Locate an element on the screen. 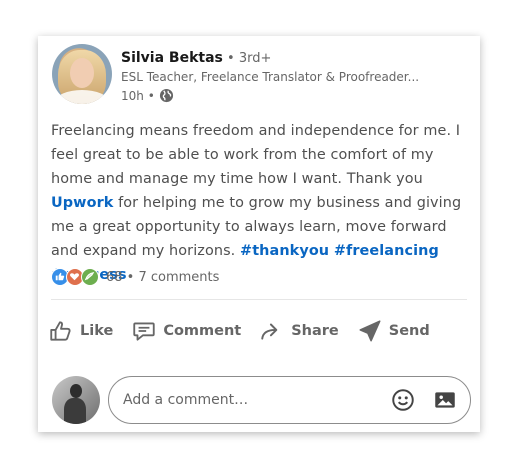 Image resolution: width=516 pixels, height=470 pixels. support-icon is located at coordinates (90, 277).